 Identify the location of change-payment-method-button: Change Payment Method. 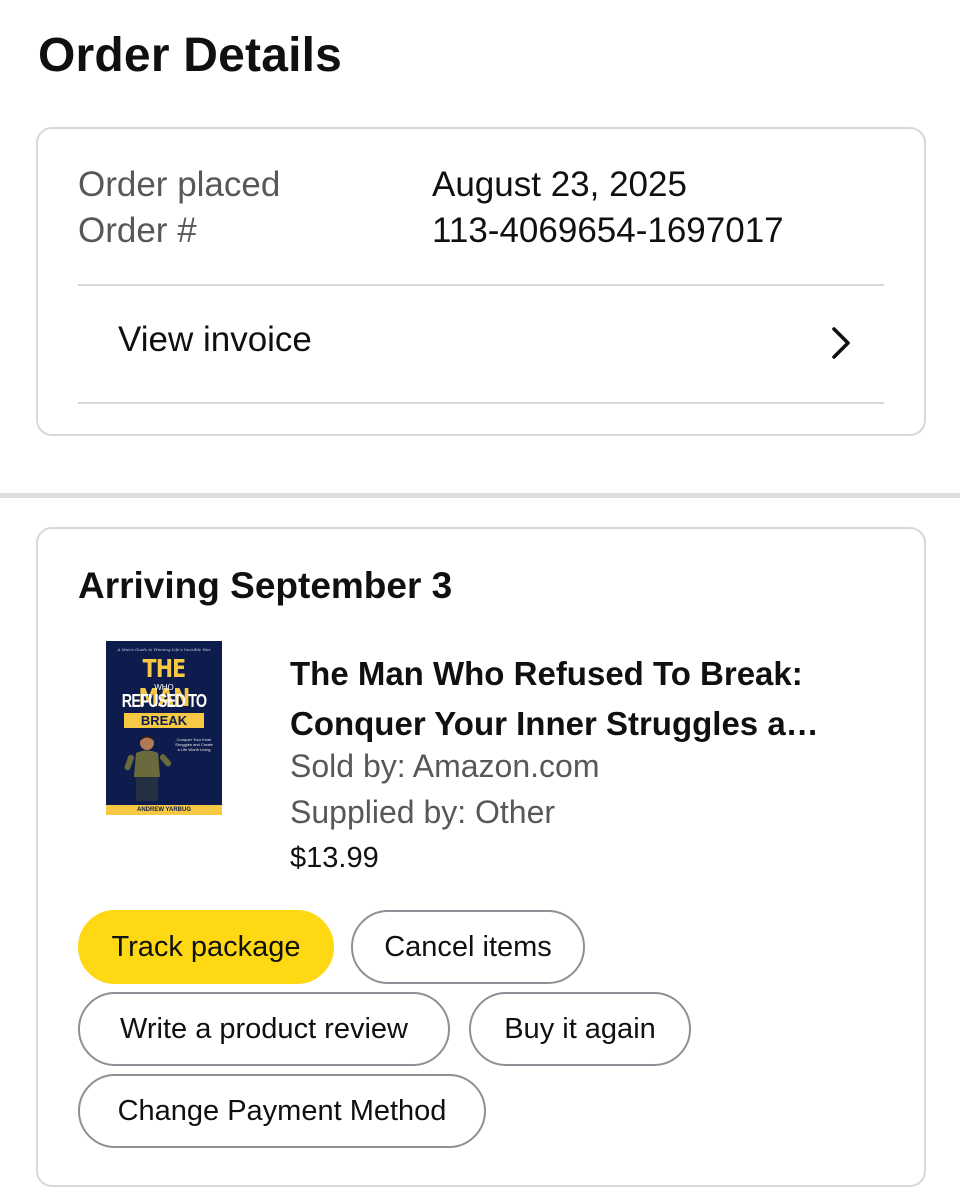
(282, 1111).